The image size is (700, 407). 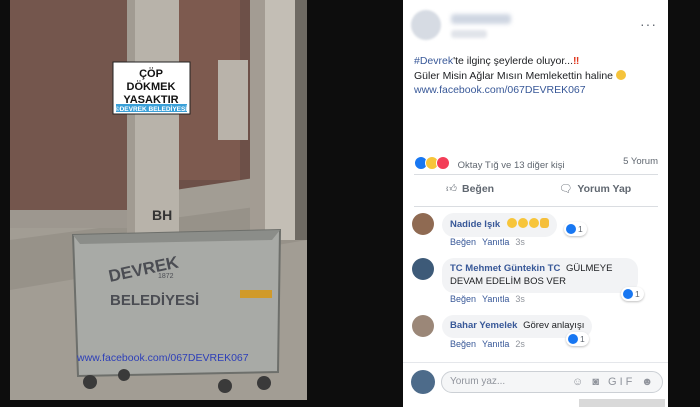 I want to click on hashtag-link: #Devrek, so click(x=433, y=61).